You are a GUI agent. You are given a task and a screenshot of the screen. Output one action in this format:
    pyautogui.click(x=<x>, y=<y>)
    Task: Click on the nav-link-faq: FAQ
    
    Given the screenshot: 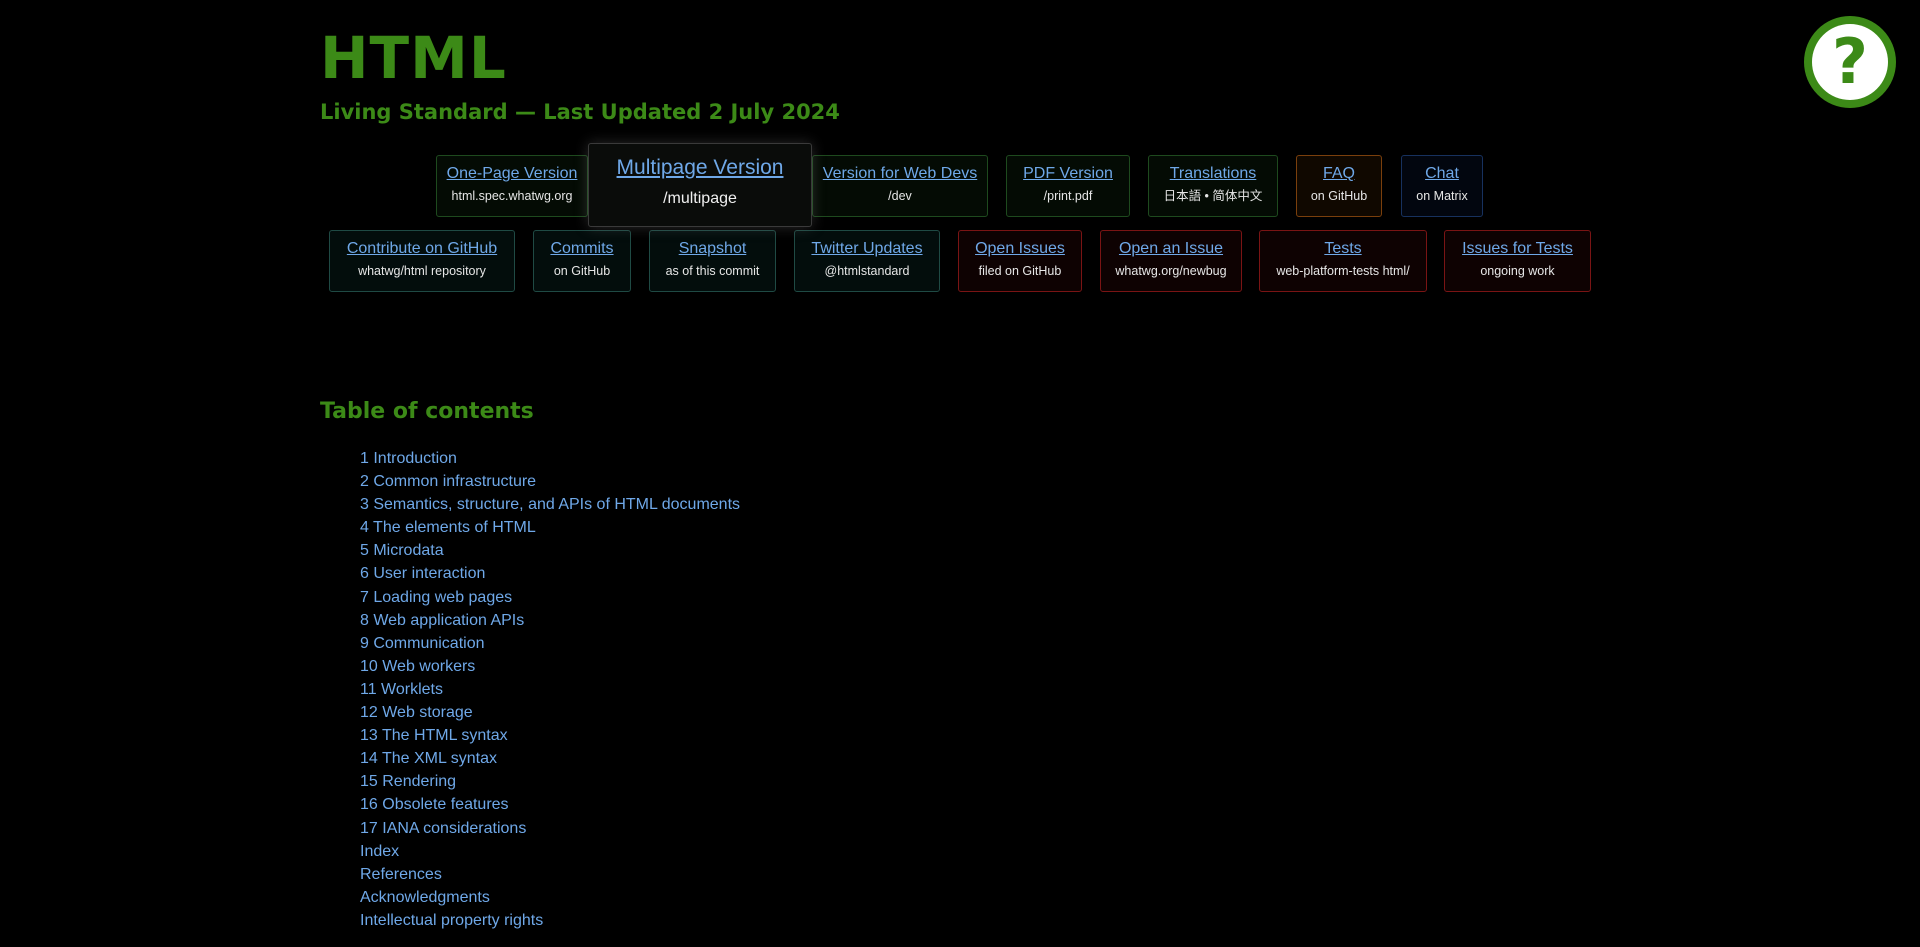 What is the action you would take?
    pyautogui.click(x=1339, y=174)
    